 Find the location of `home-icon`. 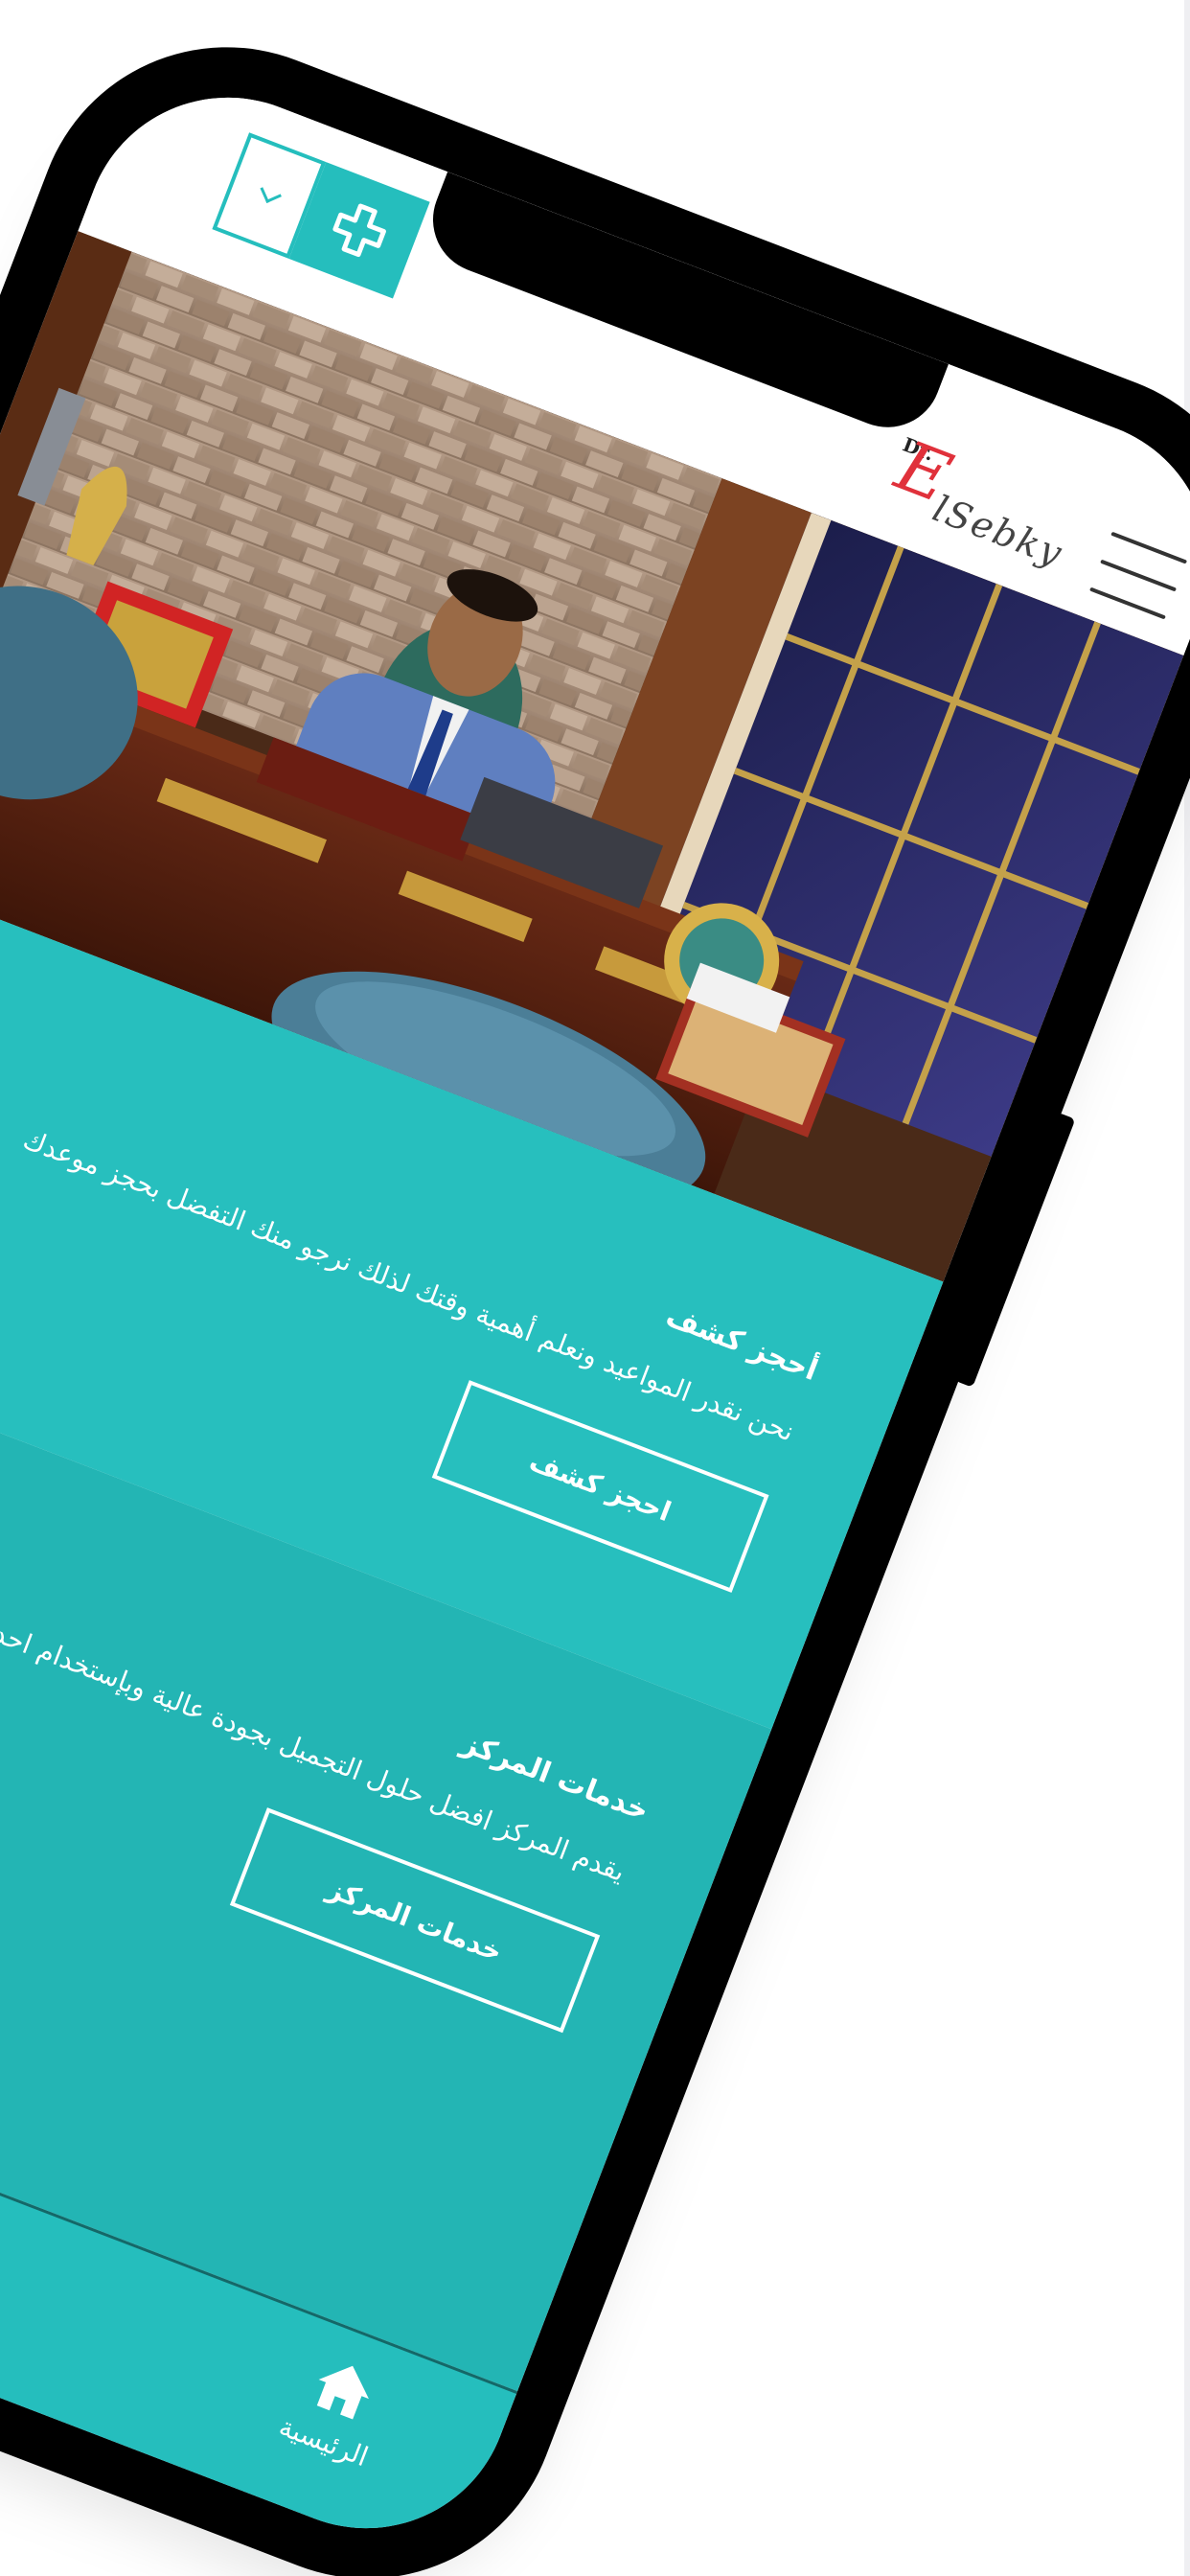

home-icon is located at coordinates (342, 2392).